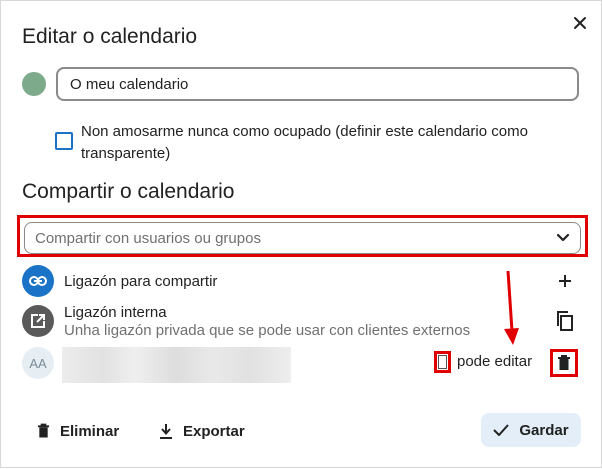 The image size is (602, 469). What do you see at coordinates (34, 84) in the screenshot?
I see `calendar-color-picker` at bounding box center [34, 84].